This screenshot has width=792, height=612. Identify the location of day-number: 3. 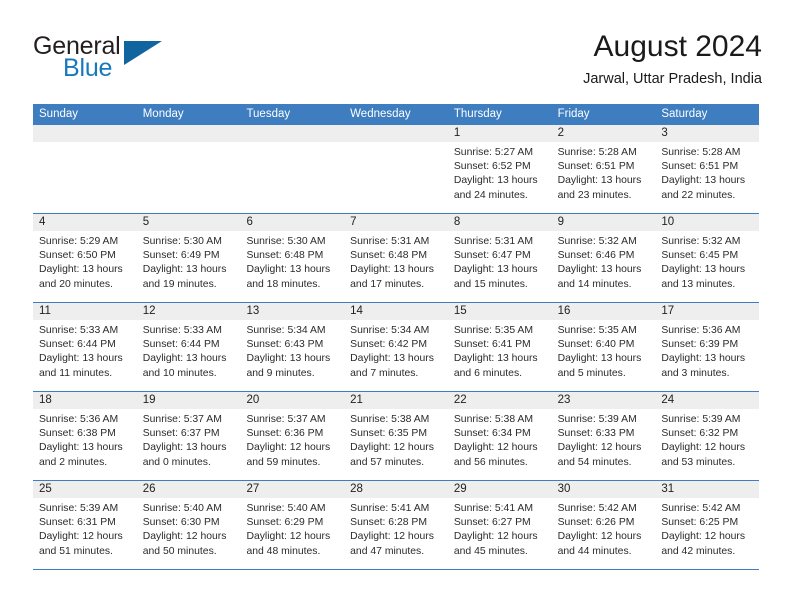
(707, 133).